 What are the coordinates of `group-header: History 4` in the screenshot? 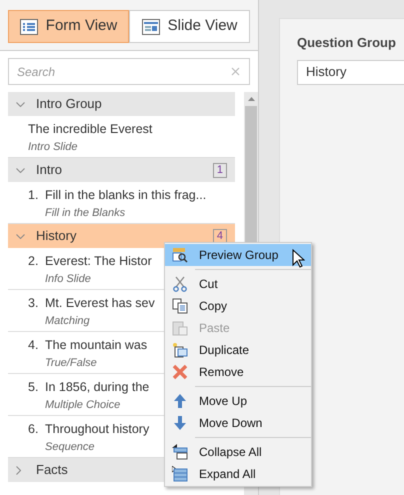 It's located at (121, 236).